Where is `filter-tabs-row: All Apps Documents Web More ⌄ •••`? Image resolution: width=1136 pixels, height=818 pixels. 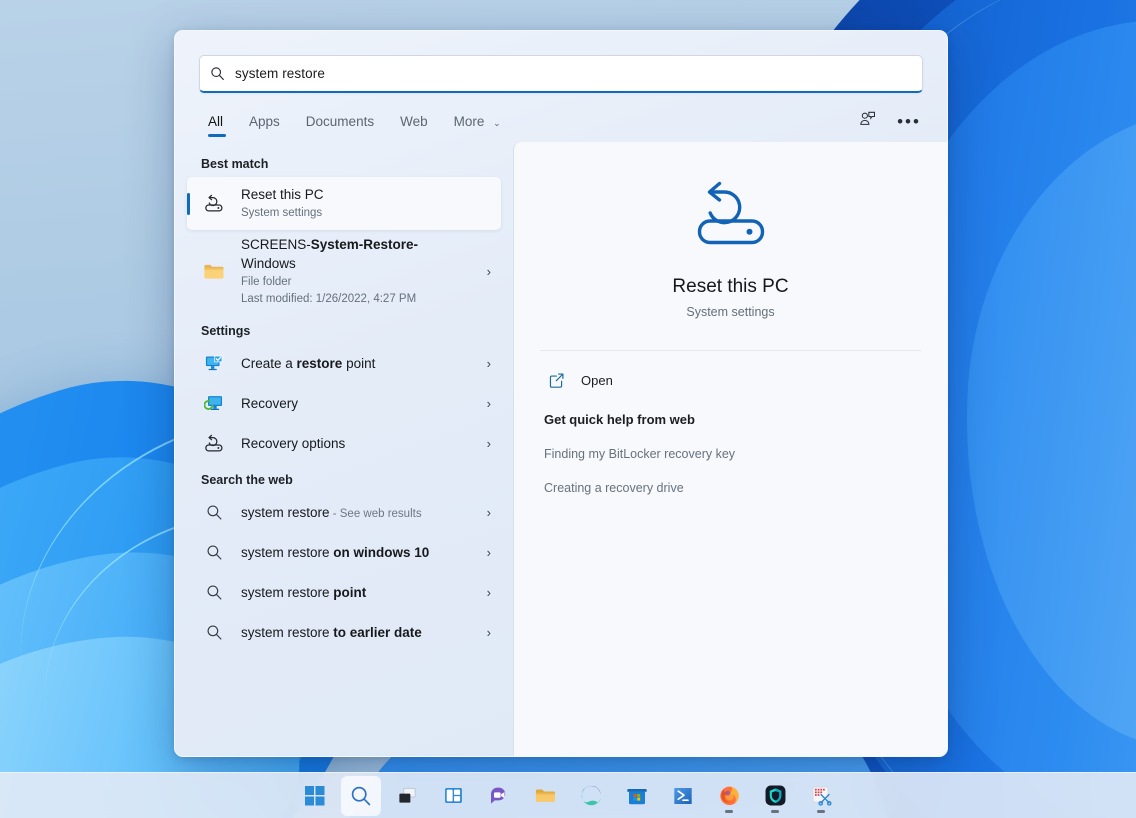 filter-tabs-row: All Apps Documents Web More ⌄ ••• is located at coordinates (561, 117).